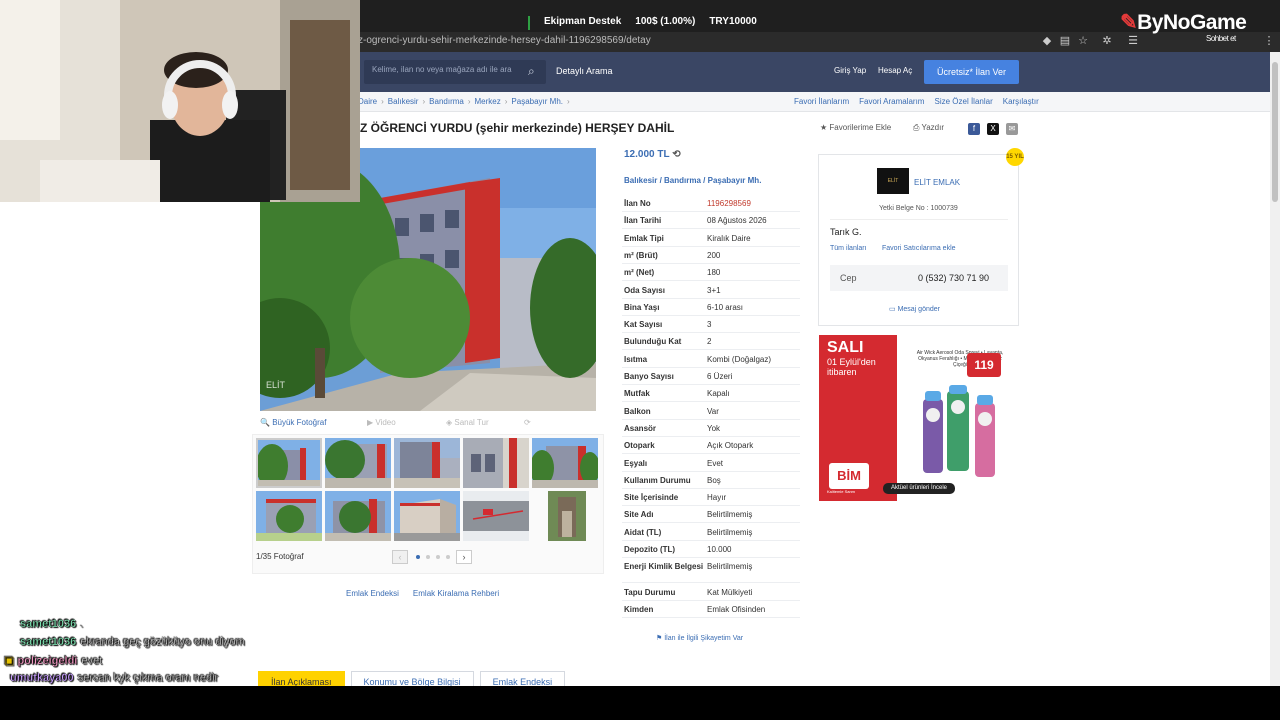  I want to click on detail-value: Var, so click(713, 411).